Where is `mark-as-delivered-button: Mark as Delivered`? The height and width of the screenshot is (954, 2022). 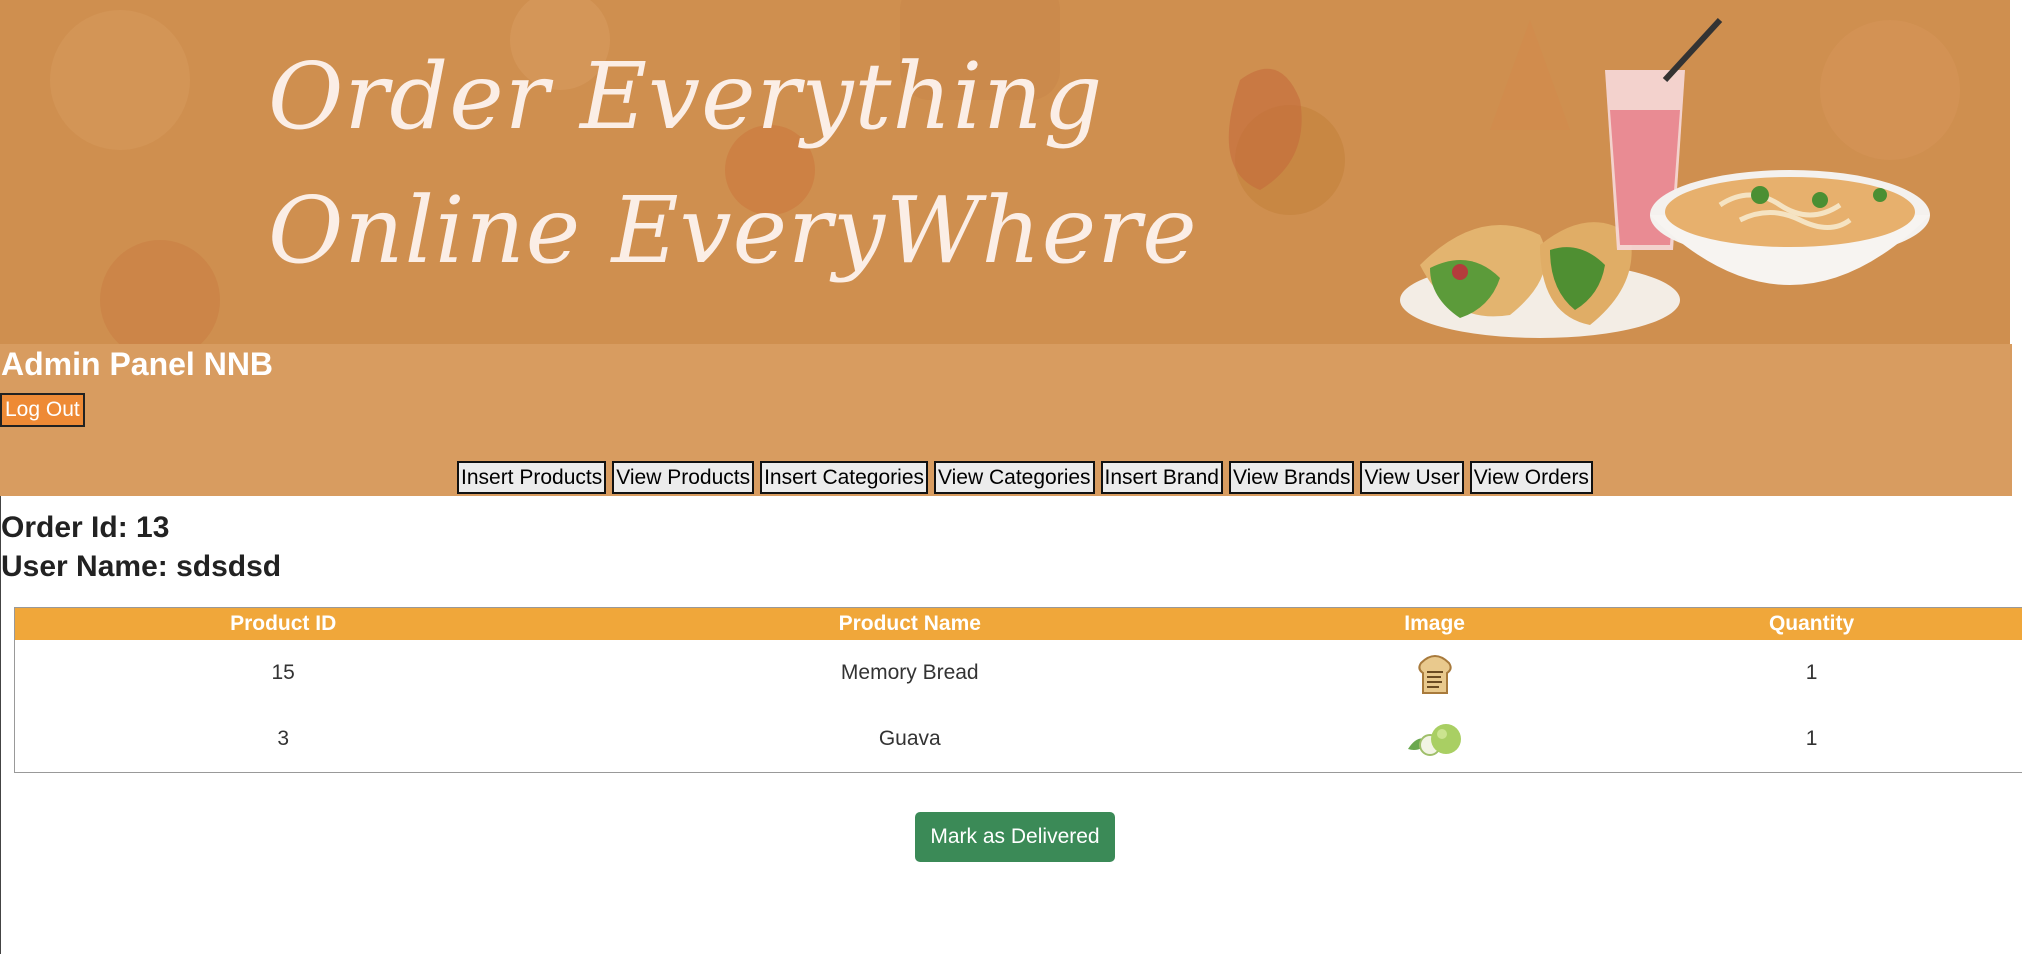 mark-as-delivered-button: Mark as Delivered is located at coordinates (1015, 837).